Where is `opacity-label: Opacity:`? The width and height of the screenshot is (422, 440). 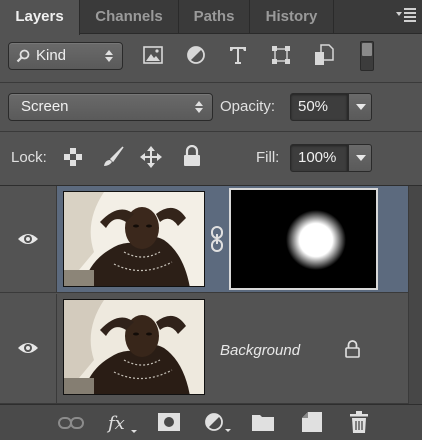 opacity-label: Opacity: is located at coordinates (248, 106).